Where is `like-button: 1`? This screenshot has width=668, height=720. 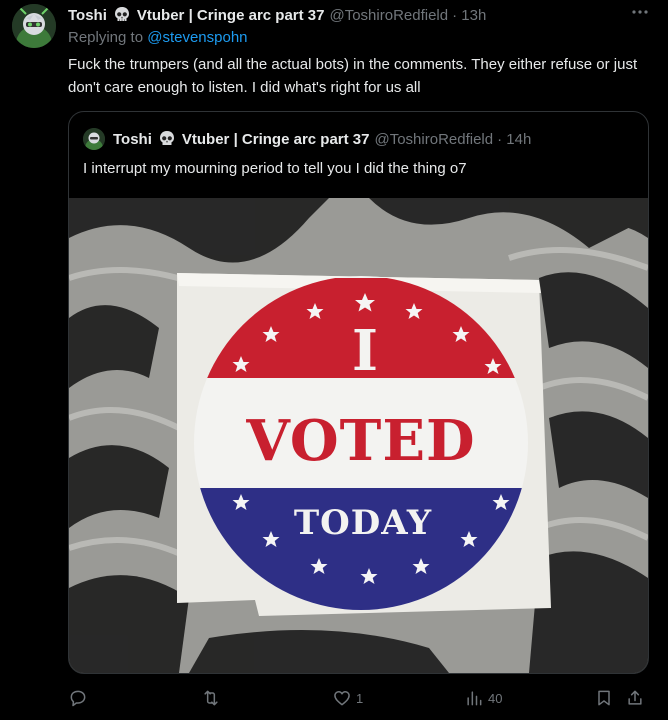 like-button: 1 is located at coordinates (347, 698).